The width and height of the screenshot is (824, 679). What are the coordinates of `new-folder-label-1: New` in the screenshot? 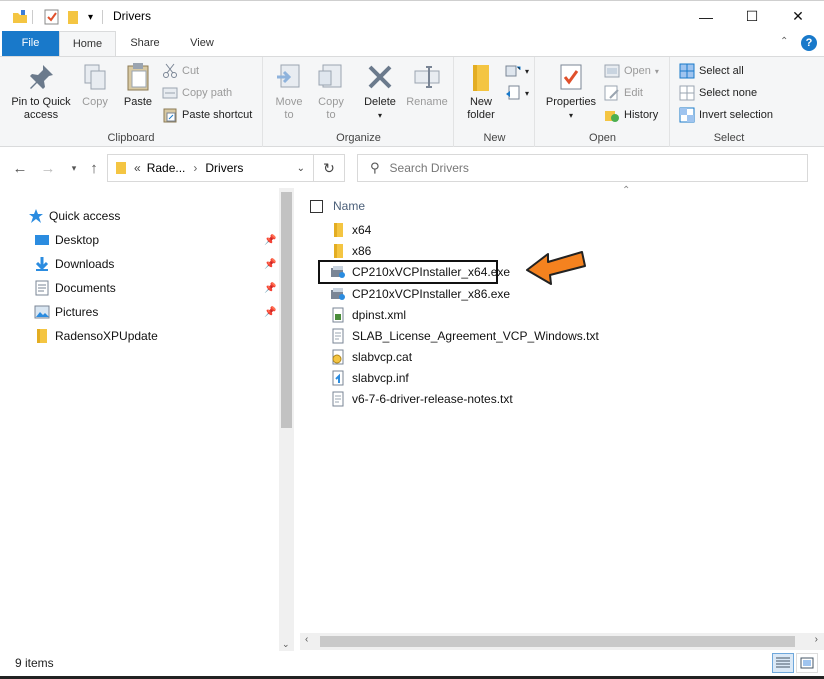 It's located at (480, 102).